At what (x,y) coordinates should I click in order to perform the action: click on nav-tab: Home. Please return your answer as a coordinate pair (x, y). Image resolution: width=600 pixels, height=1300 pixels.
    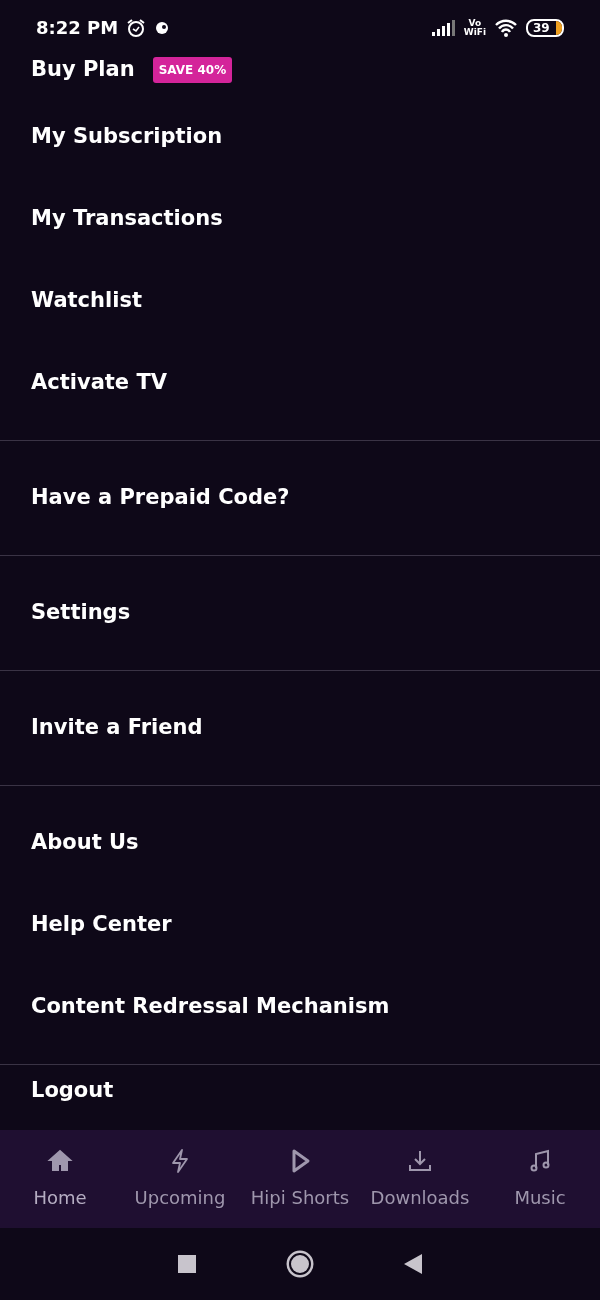
    Looking at the image, I should click on (60, 1179).